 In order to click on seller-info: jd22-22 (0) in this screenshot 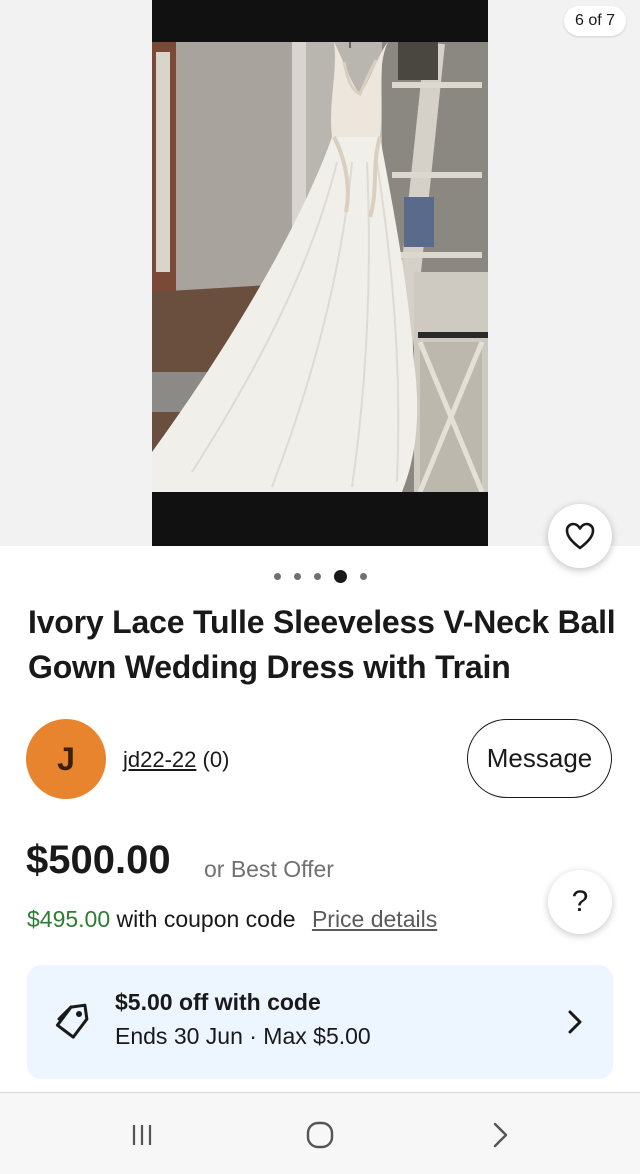, I will do `click(176, 760)`.